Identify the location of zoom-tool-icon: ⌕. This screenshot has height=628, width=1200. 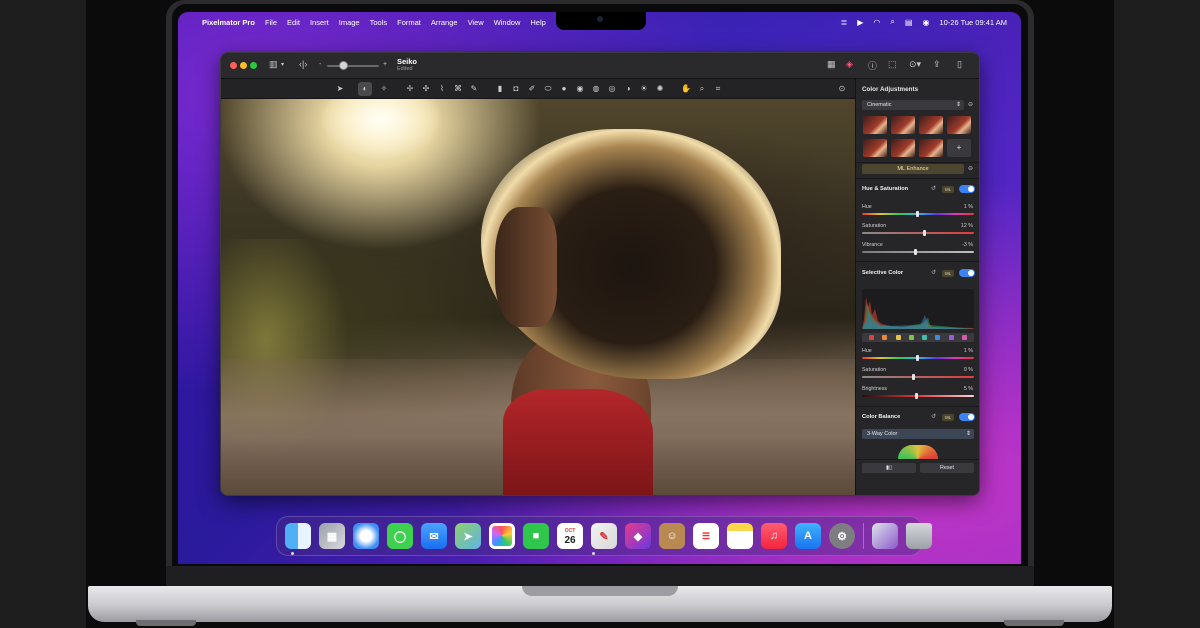
(702, 89).